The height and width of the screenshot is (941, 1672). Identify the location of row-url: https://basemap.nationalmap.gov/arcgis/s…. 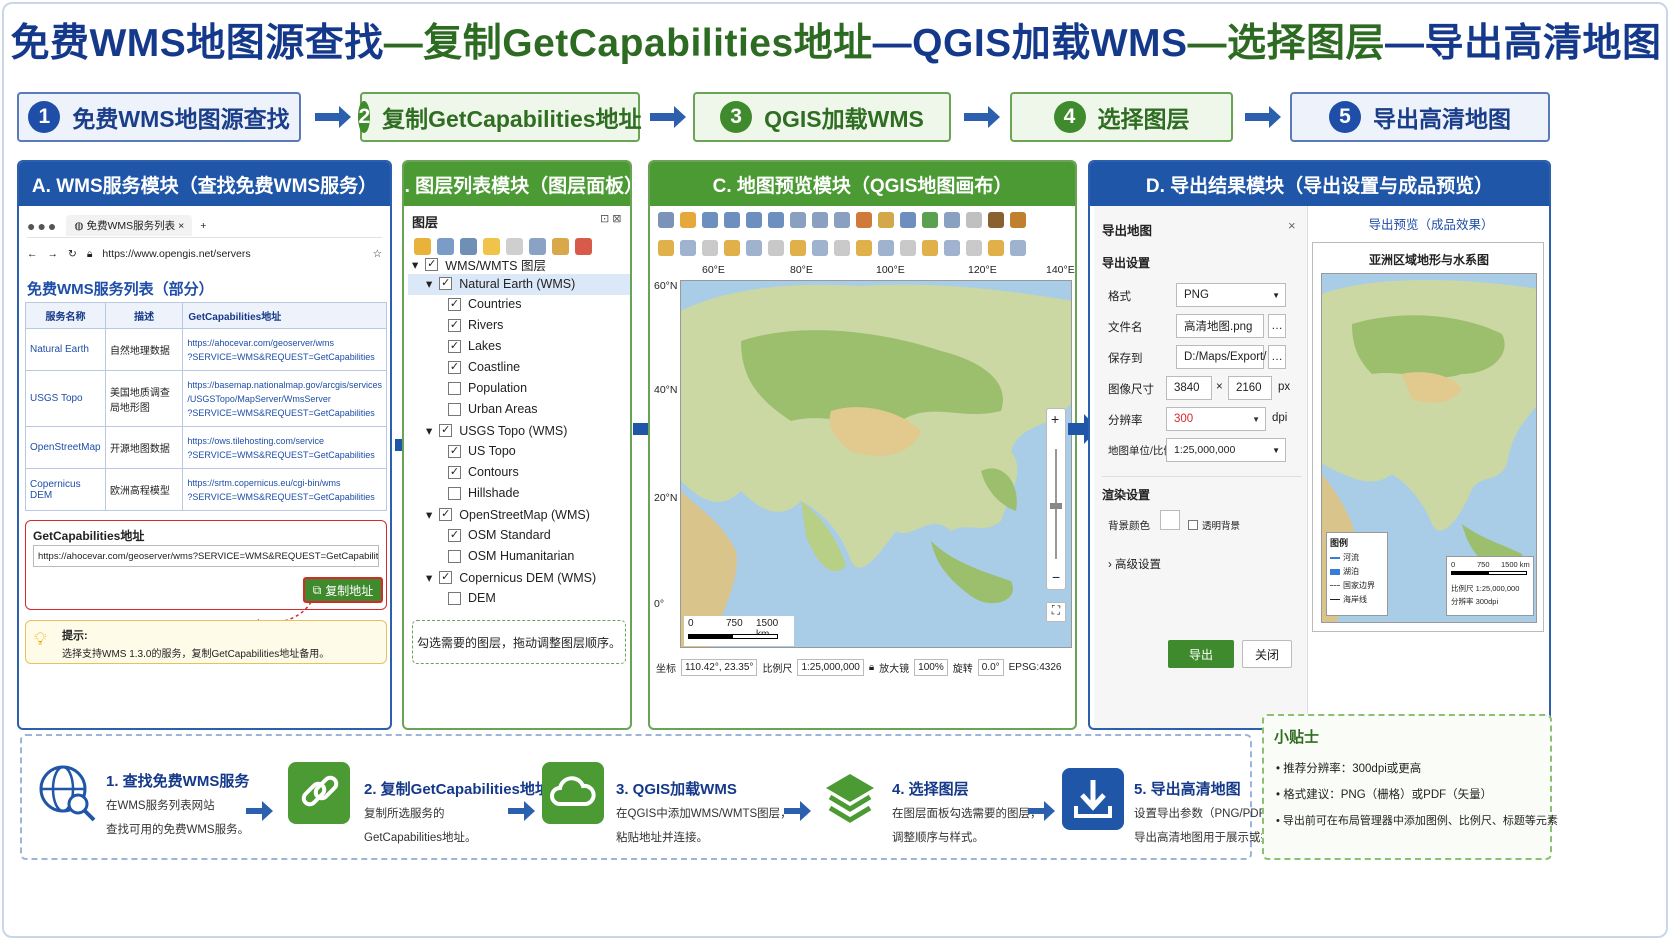
(284, 398).